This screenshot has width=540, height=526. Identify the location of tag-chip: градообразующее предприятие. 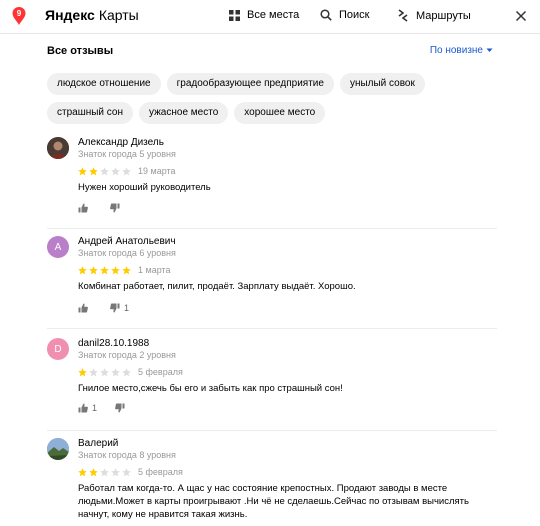
(250, 84).